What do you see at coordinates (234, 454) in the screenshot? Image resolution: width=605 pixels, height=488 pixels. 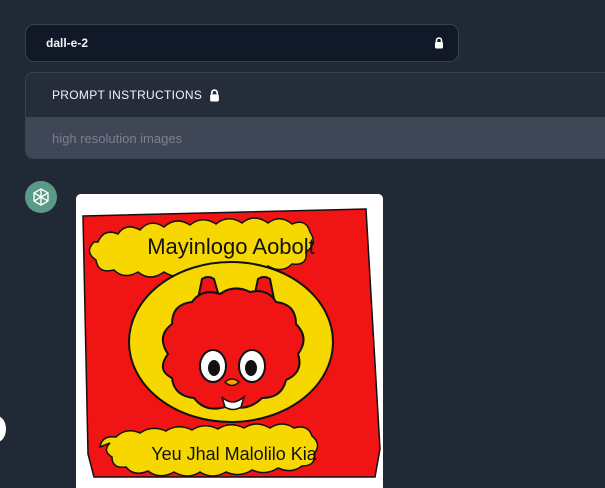 I see `poster-bottom-text: Yeu Jhal Malolilo Kia` at bounding box center [234, 454].